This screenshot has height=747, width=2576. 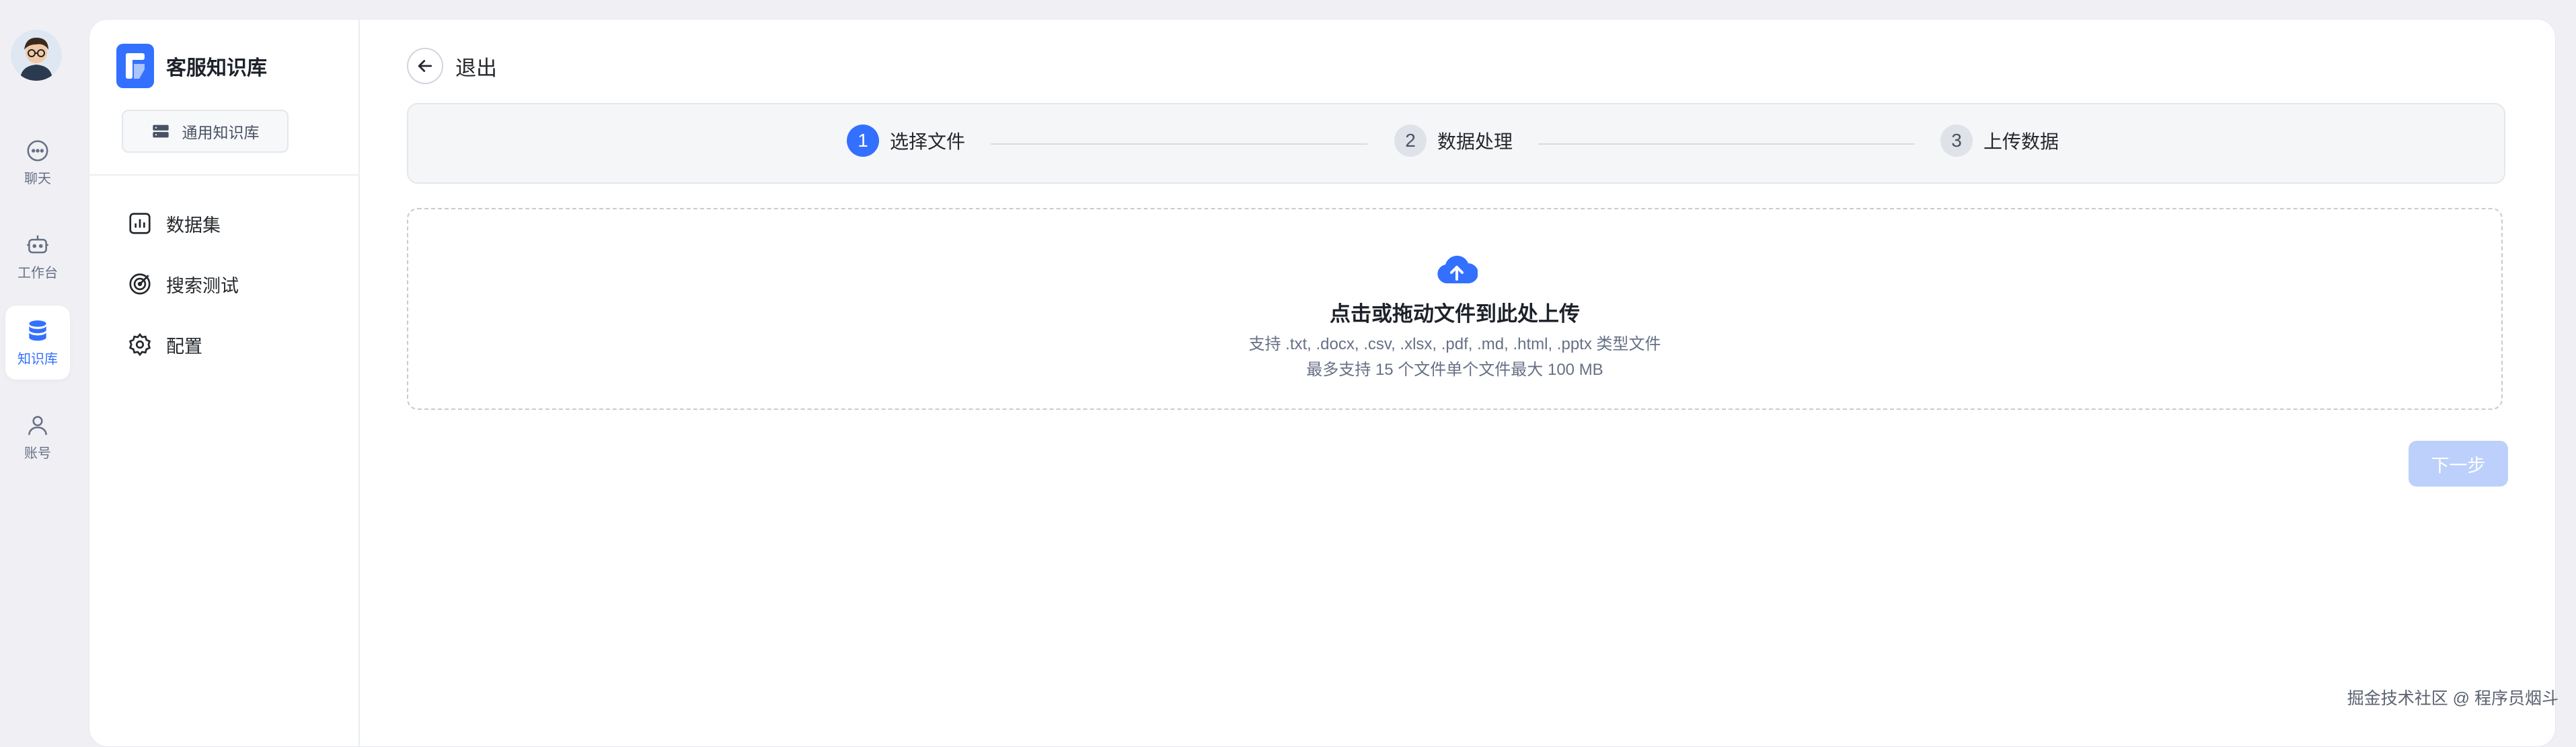 I want to click on step-label: 上传数据, so click(x=2021, y=141).